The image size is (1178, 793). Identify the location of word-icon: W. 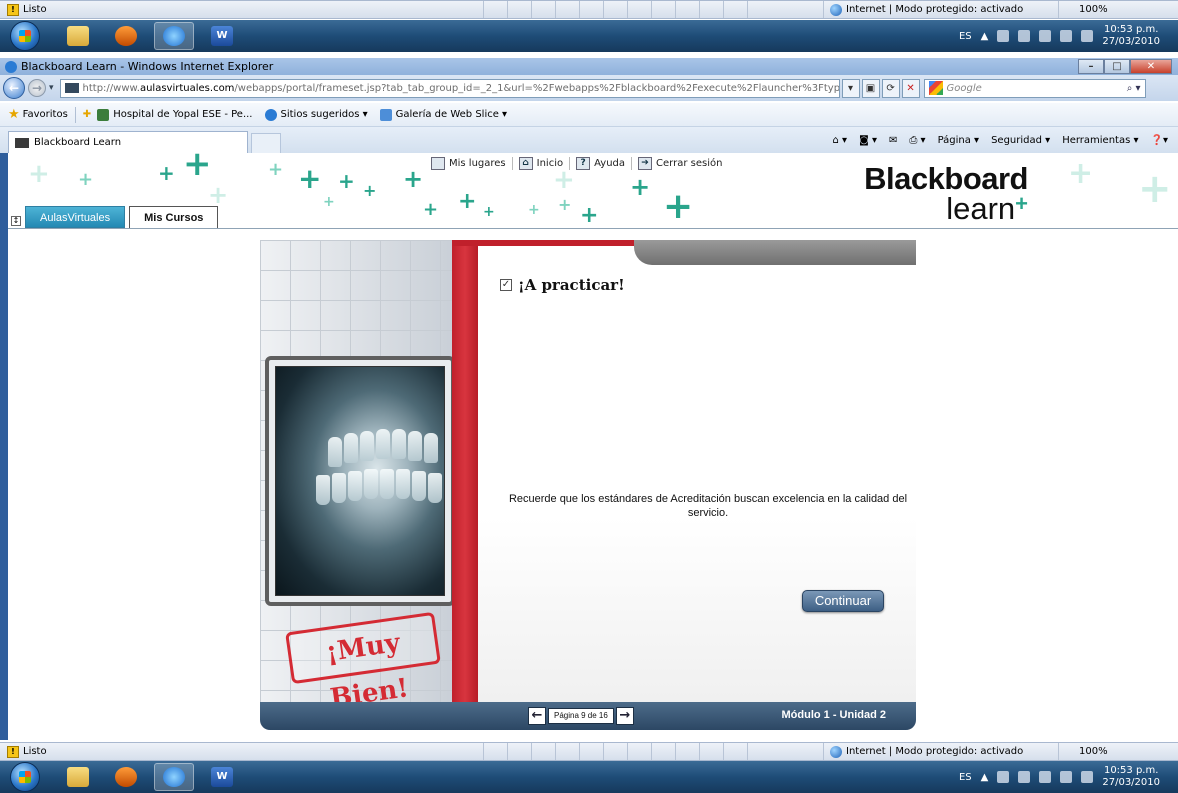
(222, 777).